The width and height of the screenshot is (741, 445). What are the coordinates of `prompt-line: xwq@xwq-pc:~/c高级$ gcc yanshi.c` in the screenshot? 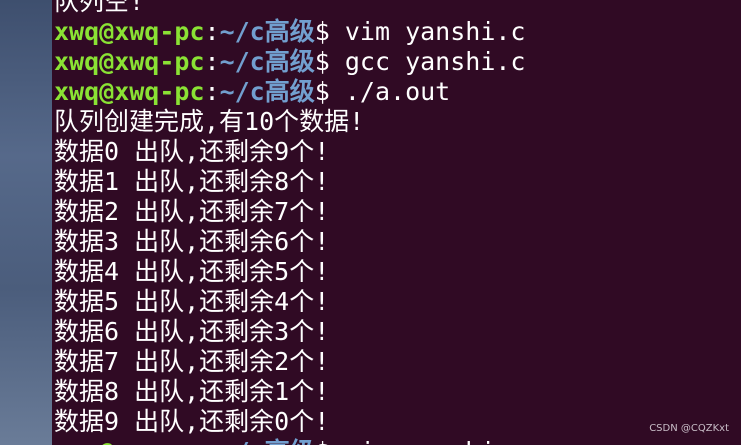 It's located at (397, 62).